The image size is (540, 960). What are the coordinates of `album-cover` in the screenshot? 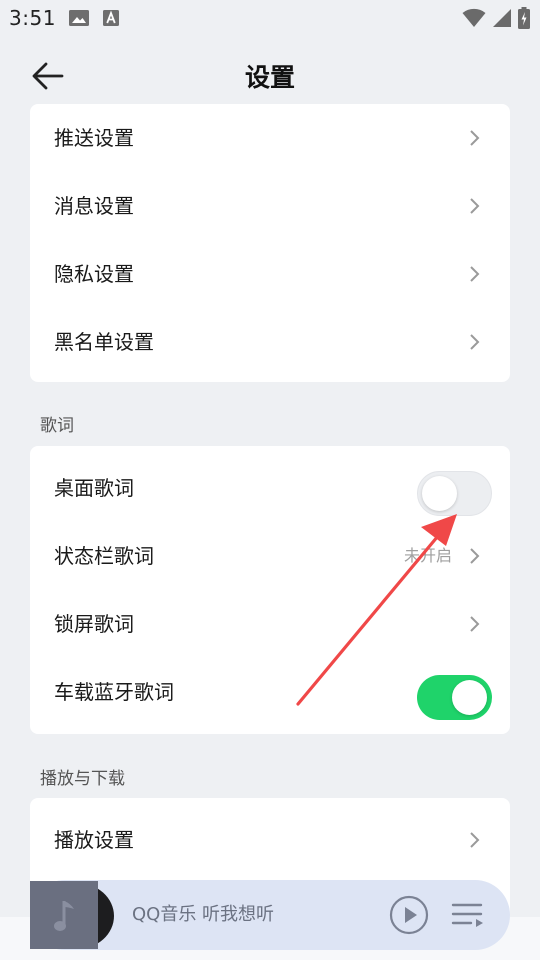 It's located at (64, 915).